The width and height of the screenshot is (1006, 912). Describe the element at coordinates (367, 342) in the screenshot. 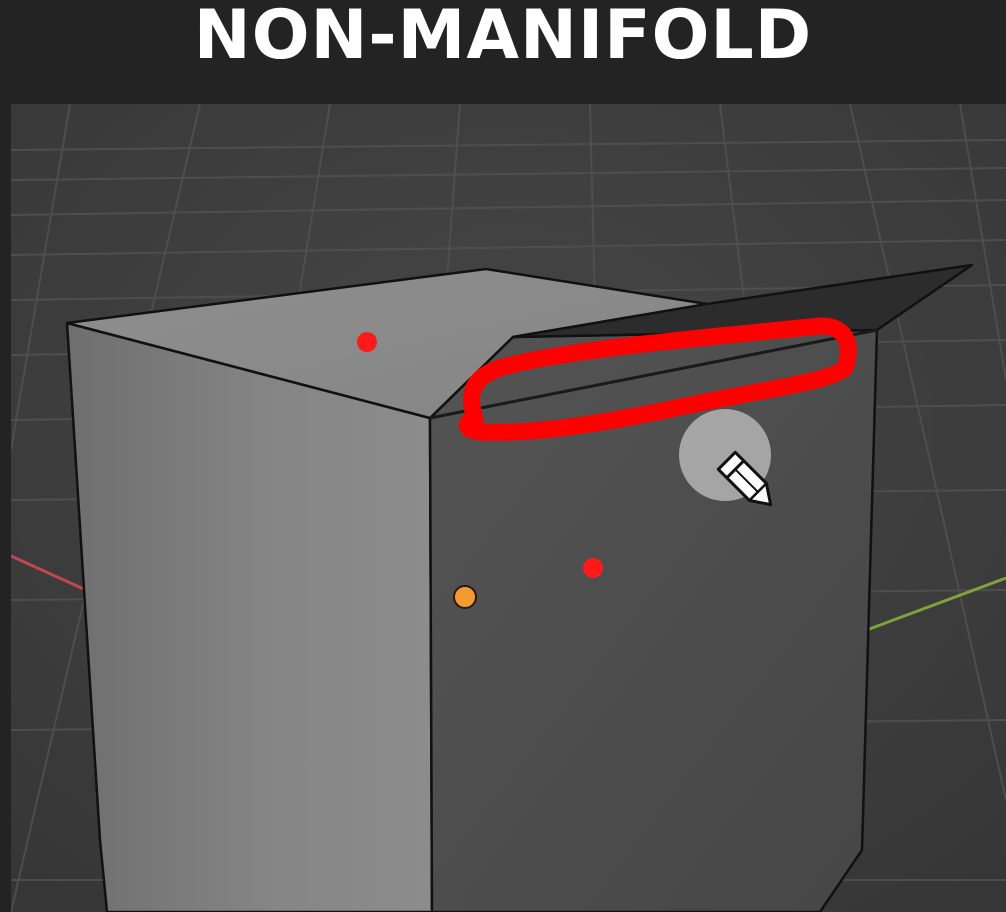

I see `face-center-dot-top` at that location.